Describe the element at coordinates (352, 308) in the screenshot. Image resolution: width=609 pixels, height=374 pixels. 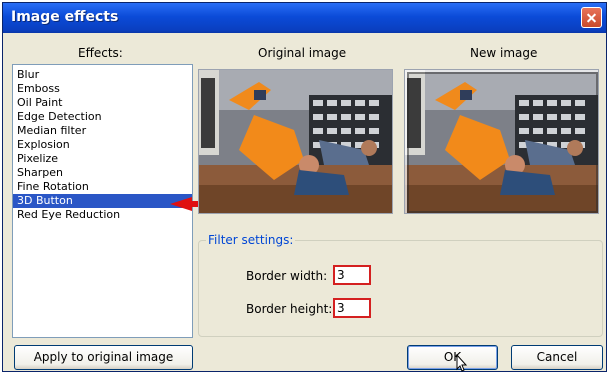
I see `border-height-field: 3` at that location.